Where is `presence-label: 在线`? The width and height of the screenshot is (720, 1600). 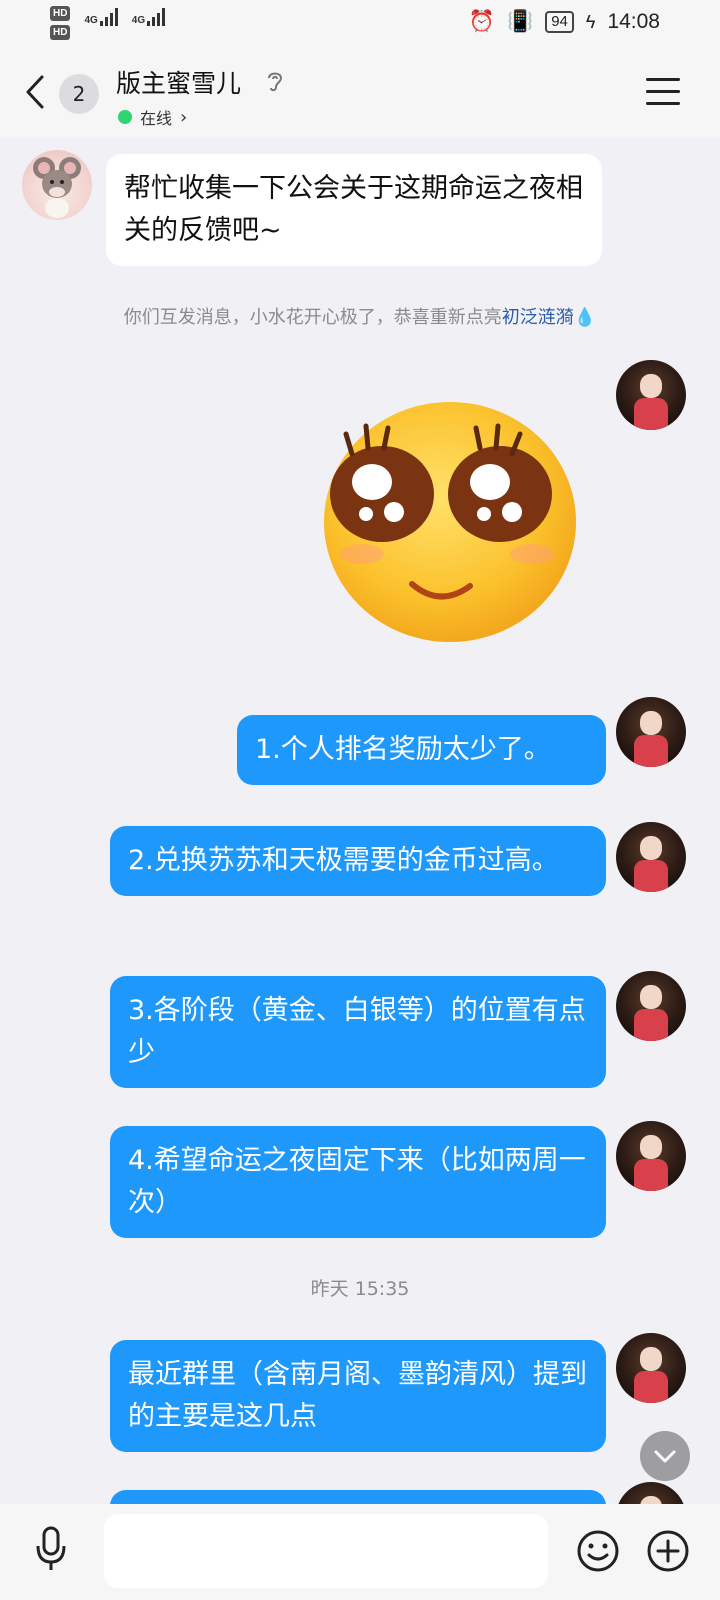
presence-label: 在线 is located at coordinates (156, 118).